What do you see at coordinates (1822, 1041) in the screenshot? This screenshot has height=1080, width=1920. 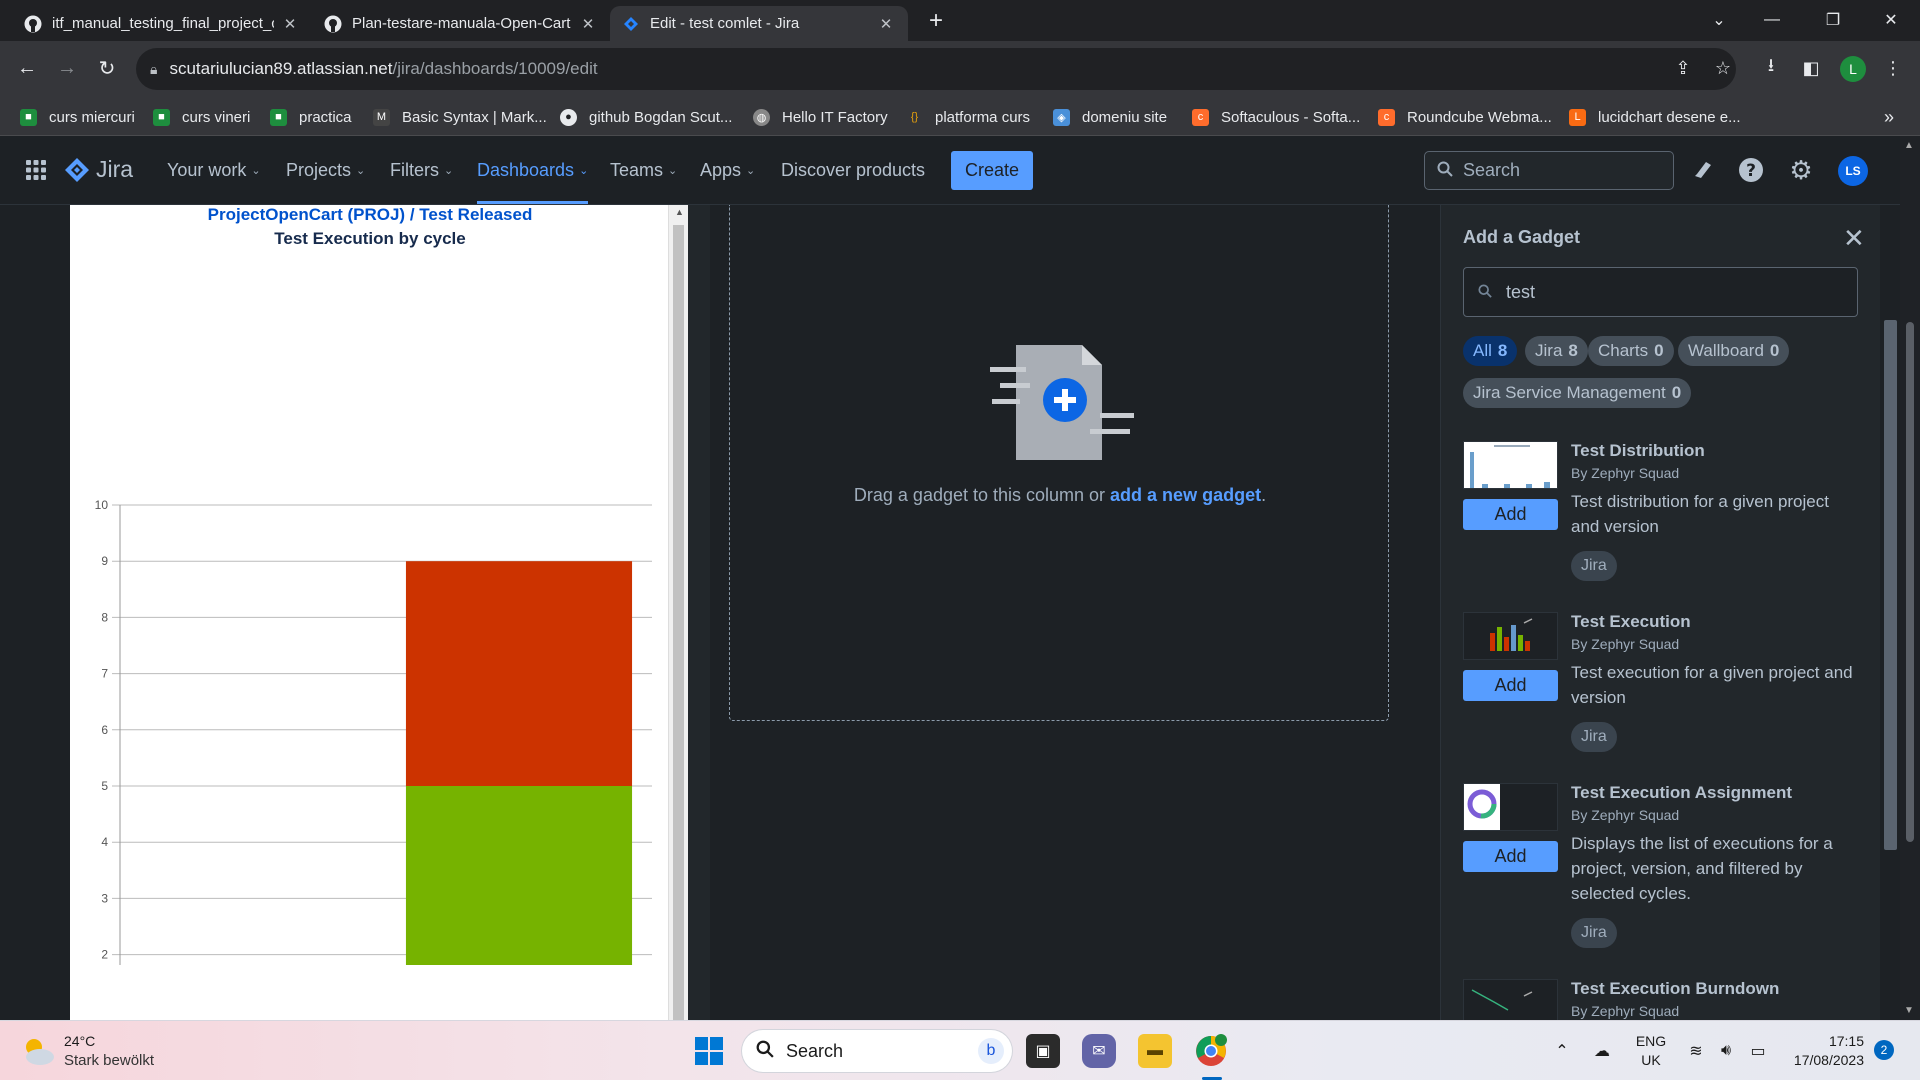 I see `clock-time: 17:15` at bounding box center [1822, 1041].